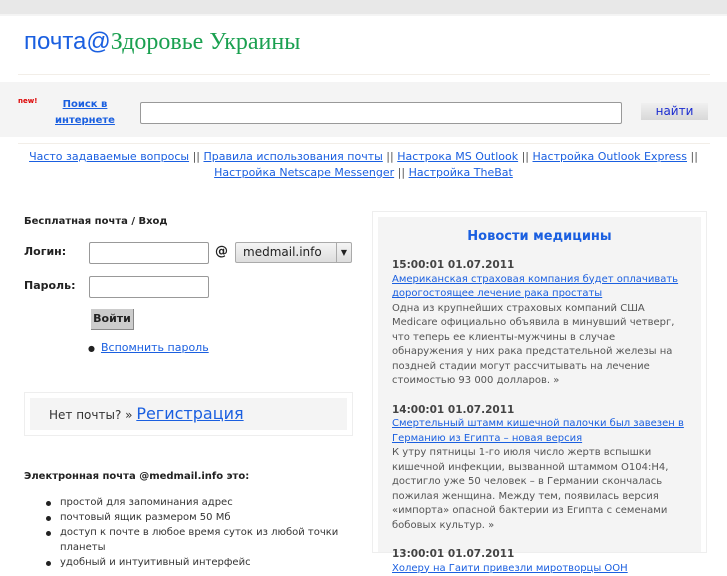 The width and height of the screenshot is (727, 576). Describe the element at coordinates (67, 41) in the screenshot. I see `logo-mail: почта@` at that location.